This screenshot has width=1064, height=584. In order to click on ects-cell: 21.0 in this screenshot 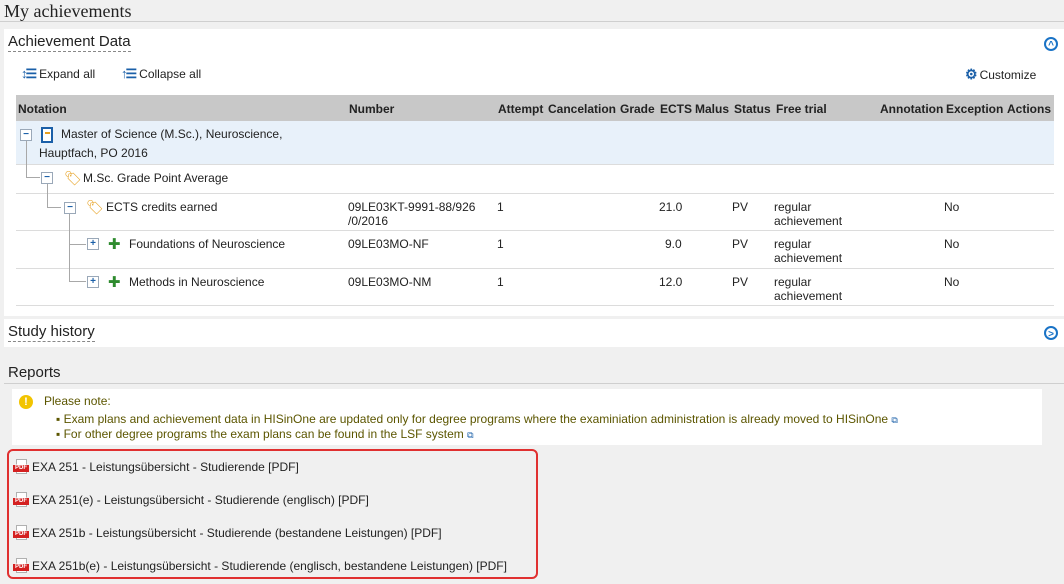, I will do `click(671, 207)`.